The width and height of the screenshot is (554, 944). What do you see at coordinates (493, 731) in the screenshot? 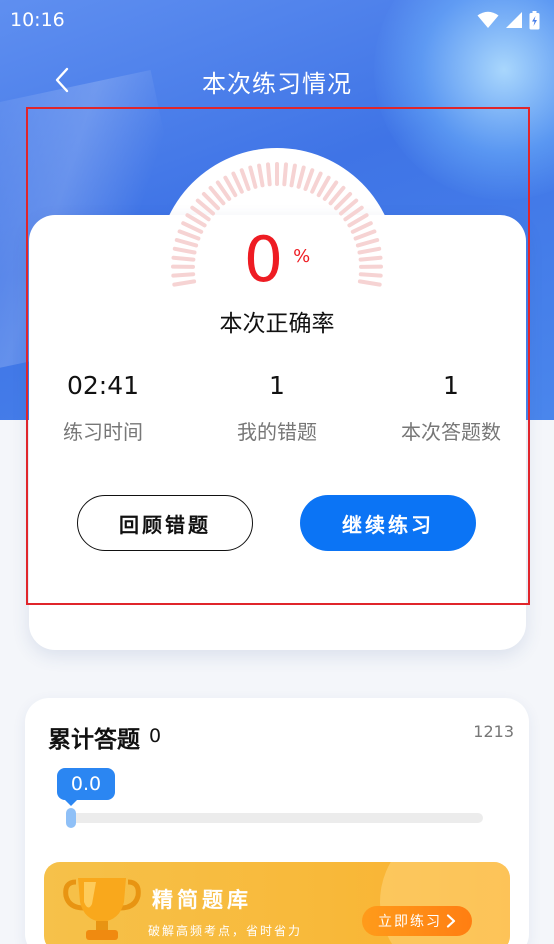
I see `cumulative-max: 1213` at bounding box center [493, 731].